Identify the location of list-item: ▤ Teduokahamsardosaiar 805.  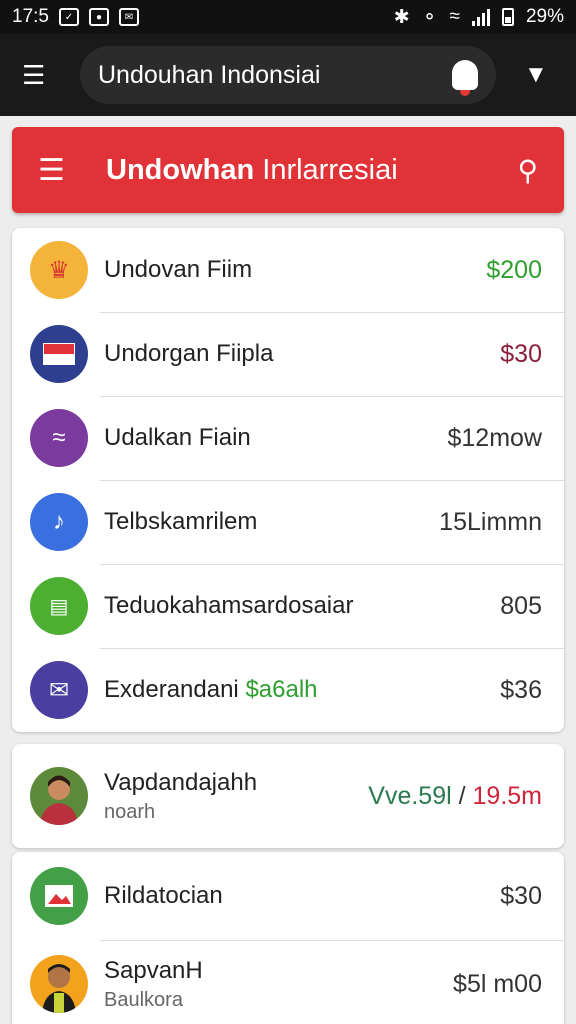
(288, 606).